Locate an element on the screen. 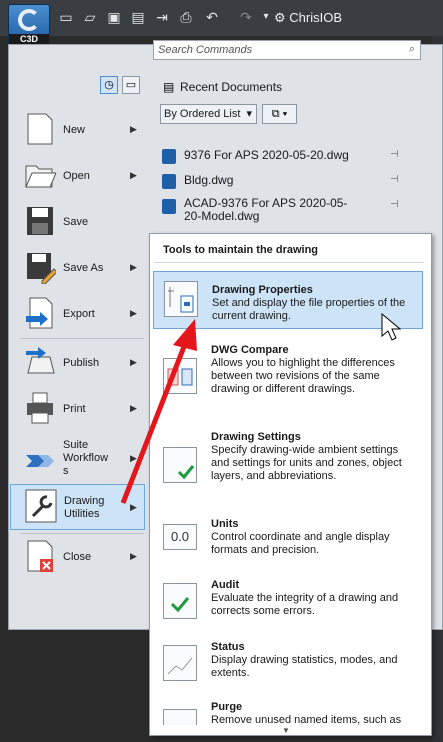 The image size is (443, 742). scroll-down-icon: ▼ is located at coordinates (286, 730).